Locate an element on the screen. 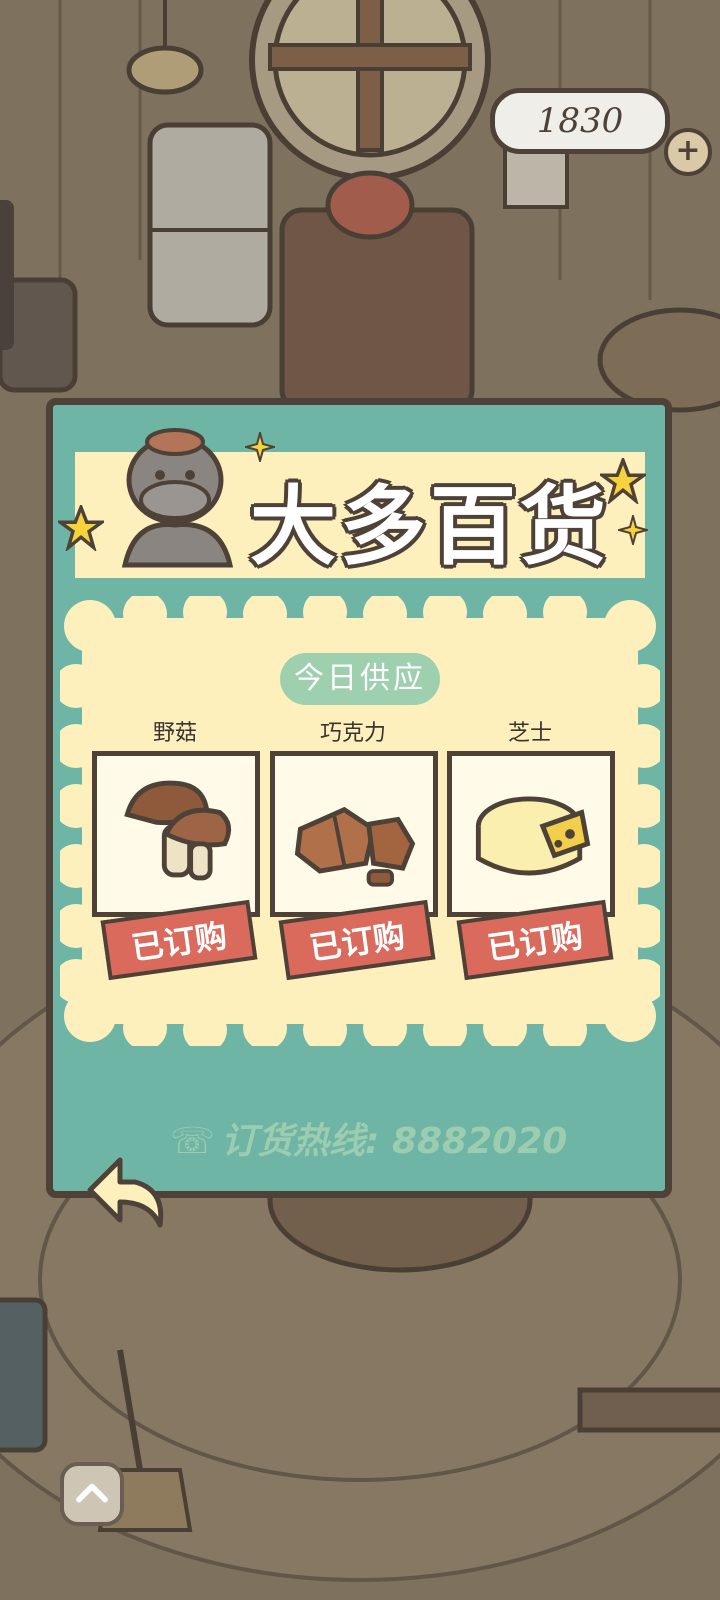  hippo-mascot-icon is located at coordinates (177, 498).